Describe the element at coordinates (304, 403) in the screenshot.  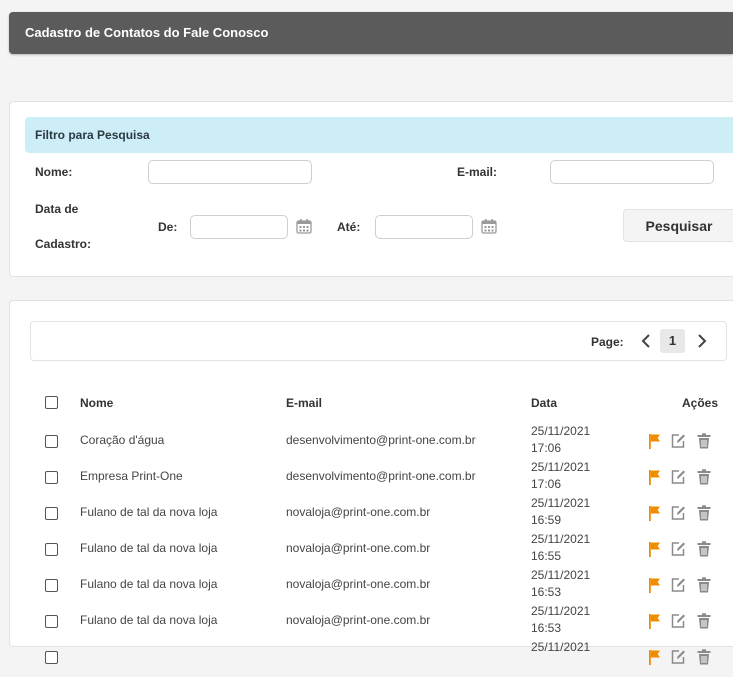
I see `column-header-email: E-mail` at that location.